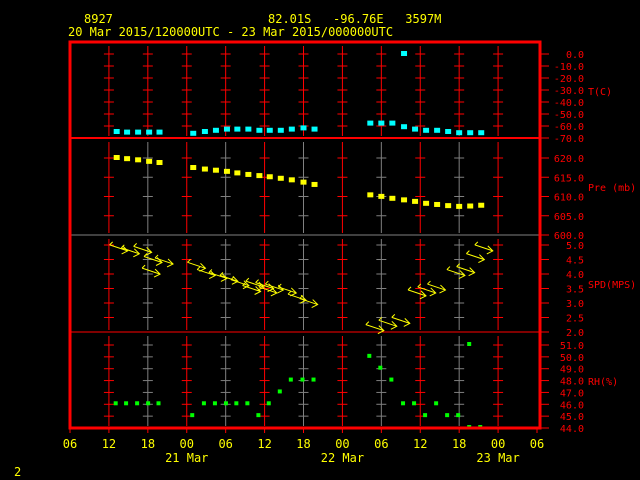 This screenshot has width=640, height=480. Describe the element at coordinates (612, 285) in the screenshot. I see `panel-label: SPD(MPS)` at that location.